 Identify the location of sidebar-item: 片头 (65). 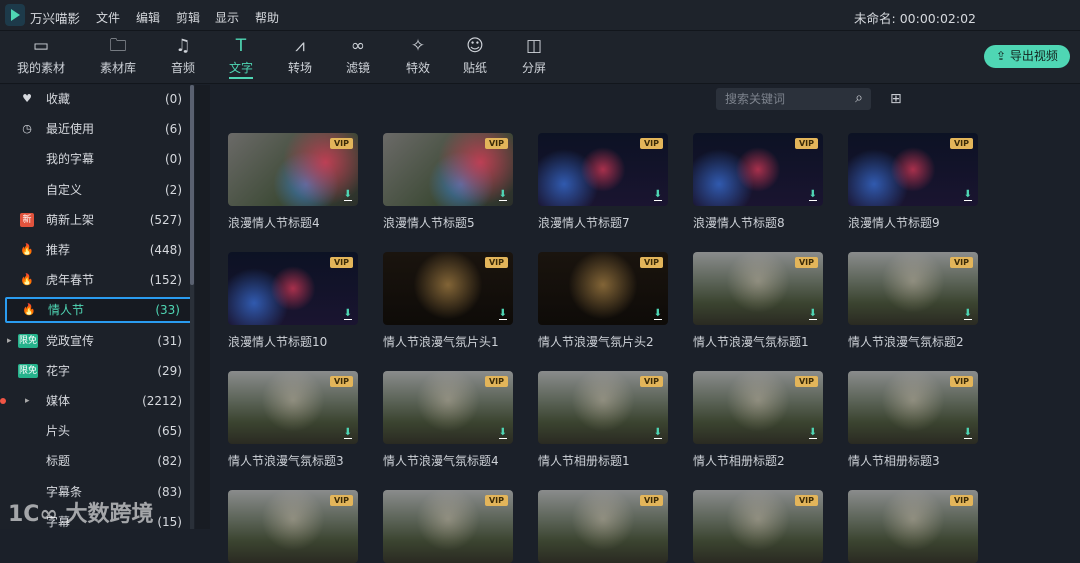
(99, 431).